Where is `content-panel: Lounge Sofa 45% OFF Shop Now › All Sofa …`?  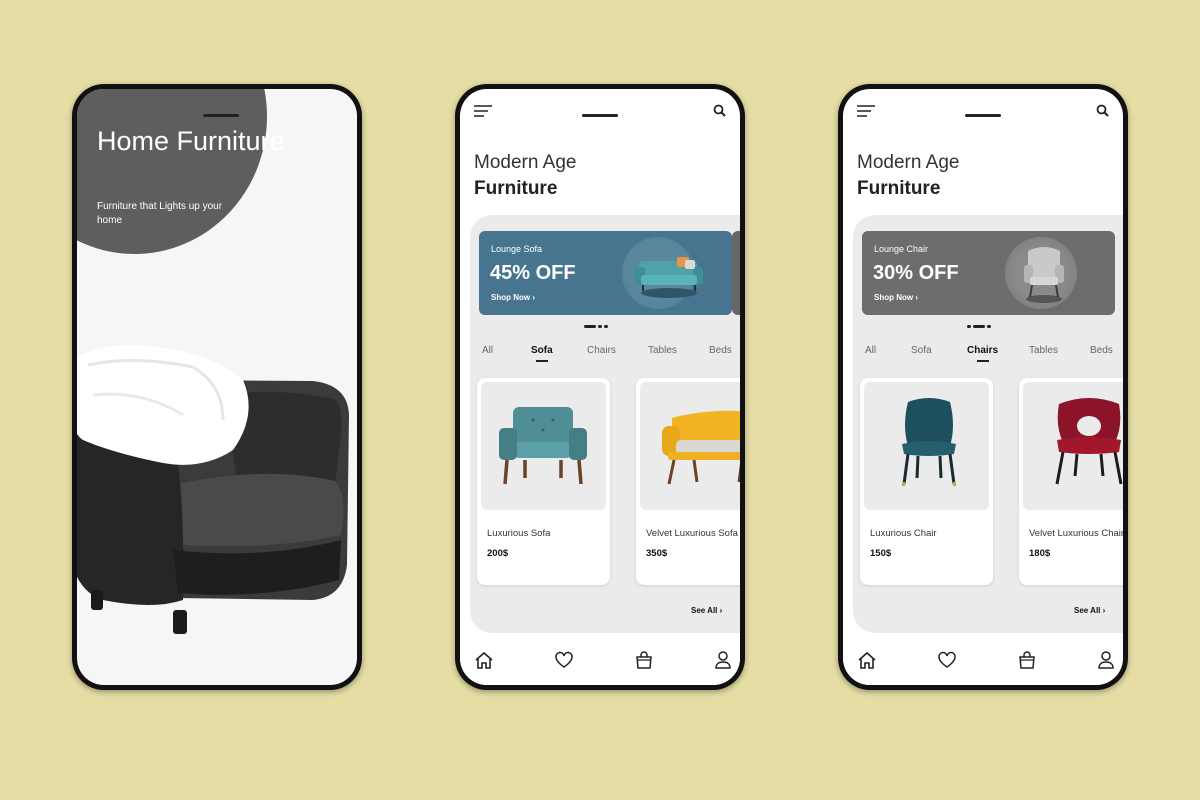
content-panel: Lounge Sofa 45% OFF Shop Now › All Sofa … is located at coordinates (605, 424).